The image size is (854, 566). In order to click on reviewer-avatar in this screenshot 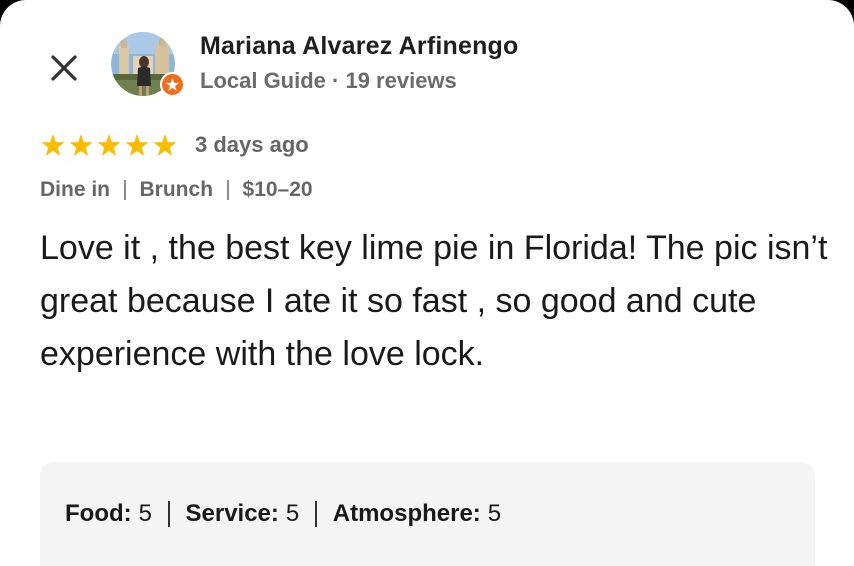, I will do `click(148, 64)`.